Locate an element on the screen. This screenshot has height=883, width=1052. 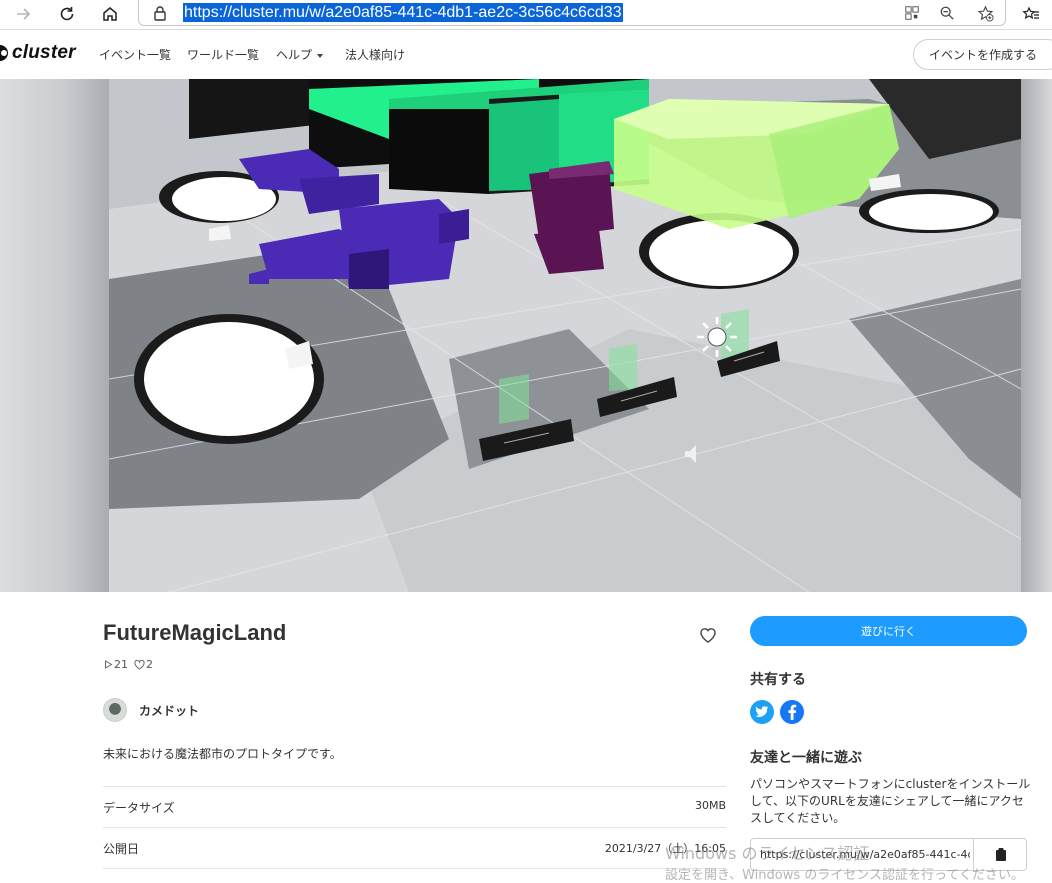
like-count: 2 is located at coordinates (143, 664).